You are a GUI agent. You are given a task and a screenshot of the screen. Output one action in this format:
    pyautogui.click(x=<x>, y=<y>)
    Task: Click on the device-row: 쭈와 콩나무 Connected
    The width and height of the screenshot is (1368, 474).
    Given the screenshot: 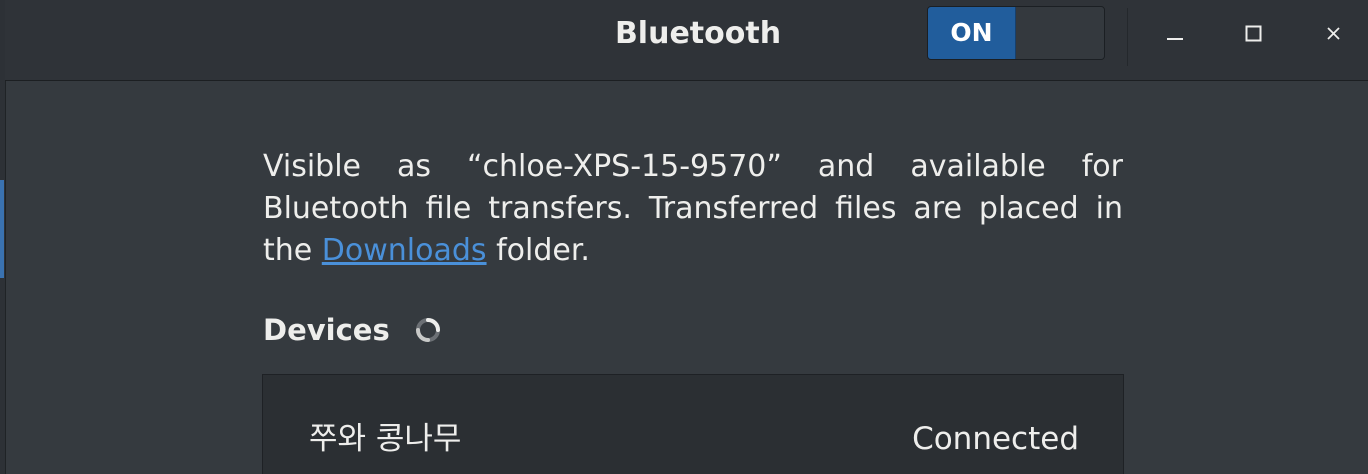 What is the action you would take?
    pyautogui.click(x=693, y=424)
    